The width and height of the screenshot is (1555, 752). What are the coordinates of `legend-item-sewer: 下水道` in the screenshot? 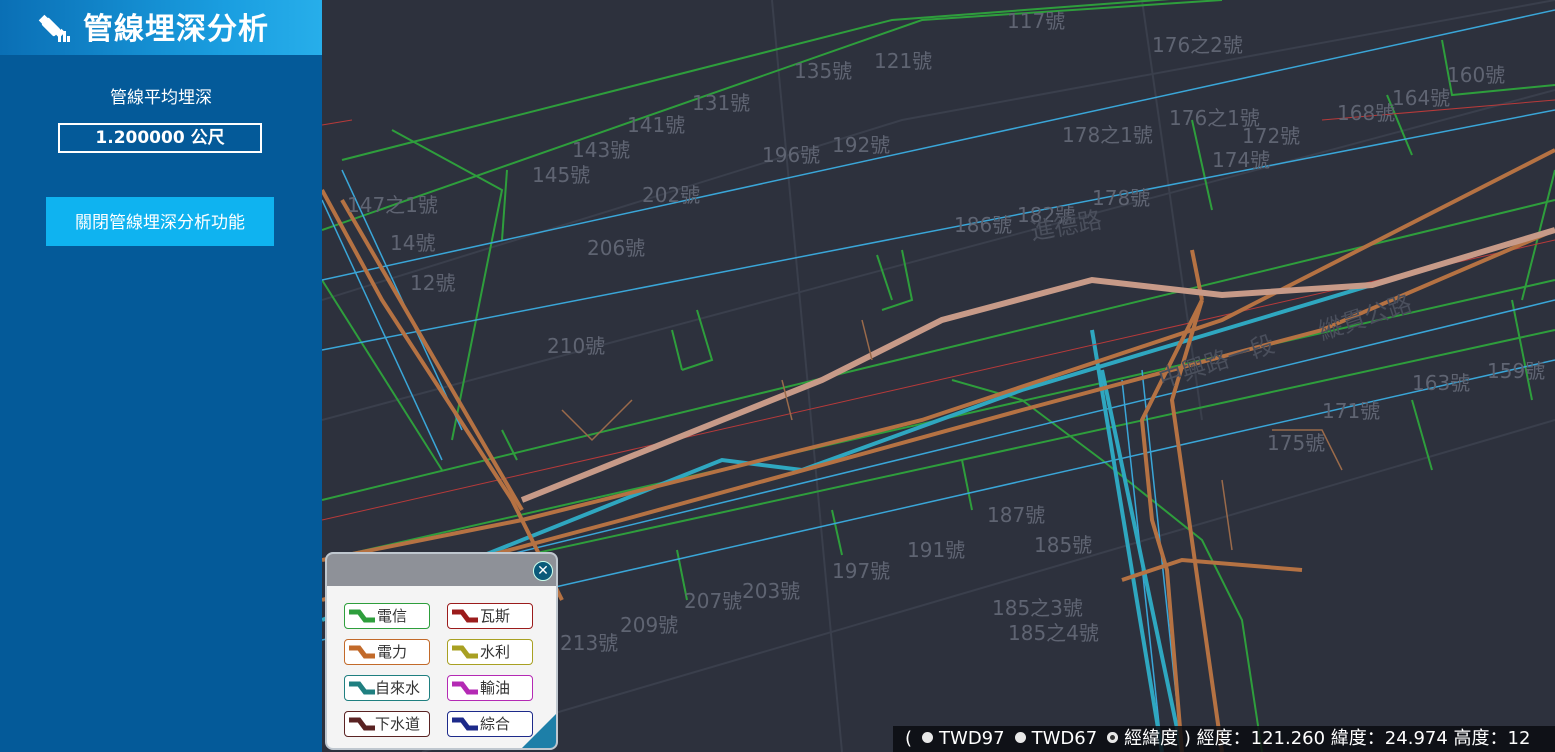 It's located at (387, 724).